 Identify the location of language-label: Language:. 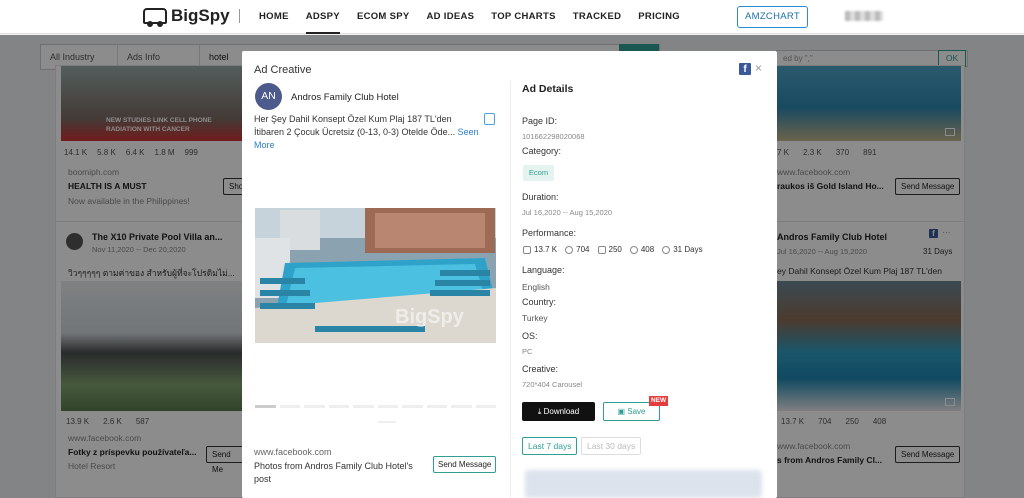
(543, 270).